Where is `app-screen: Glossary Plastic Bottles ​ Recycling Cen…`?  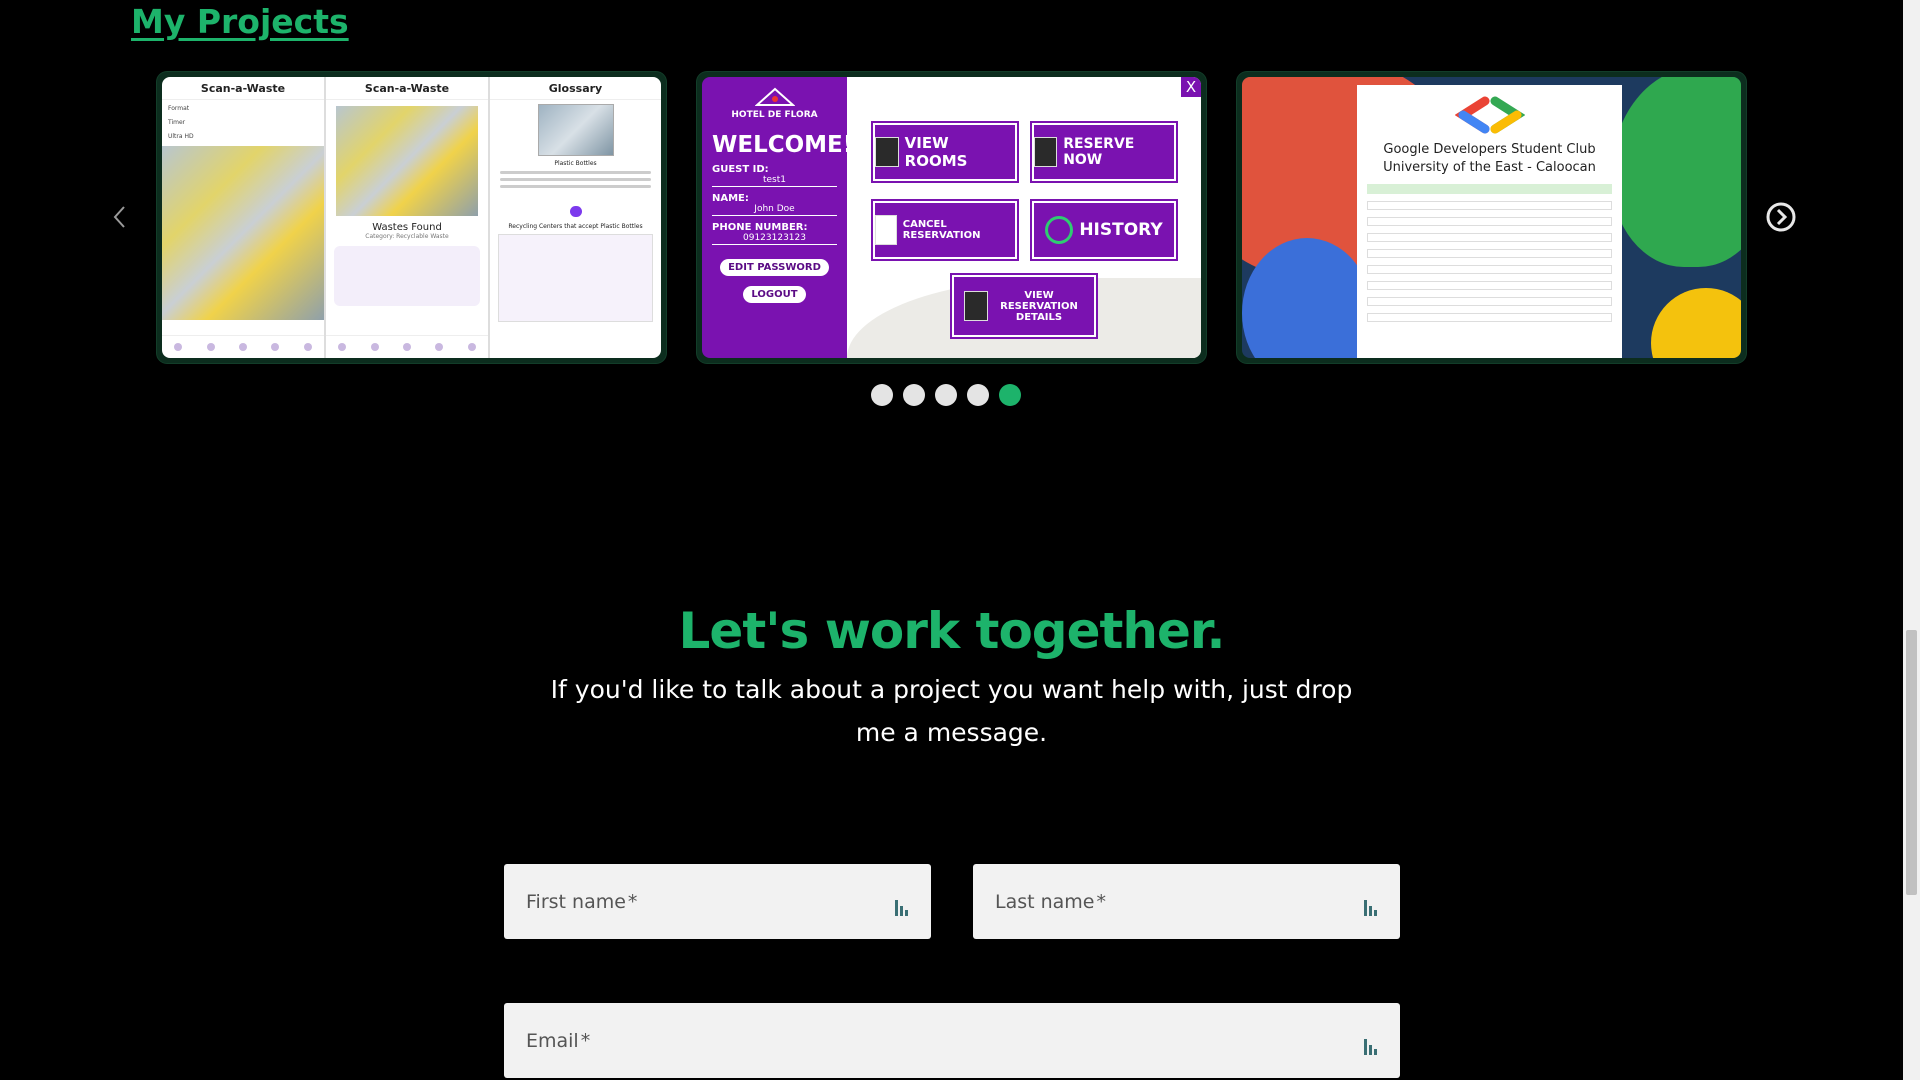
app-screen: Glossary Plastic Bottles ​ Recycling Cen… is located at coordinates (575, 217).